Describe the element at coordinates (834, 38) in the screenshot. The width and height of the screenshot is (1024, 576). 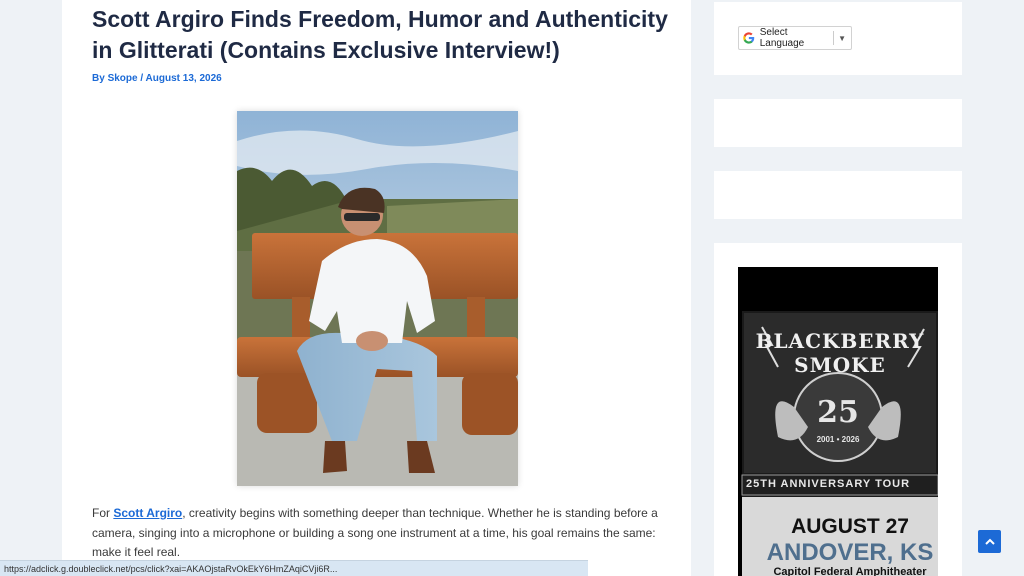
I see `select-divider` at that location.